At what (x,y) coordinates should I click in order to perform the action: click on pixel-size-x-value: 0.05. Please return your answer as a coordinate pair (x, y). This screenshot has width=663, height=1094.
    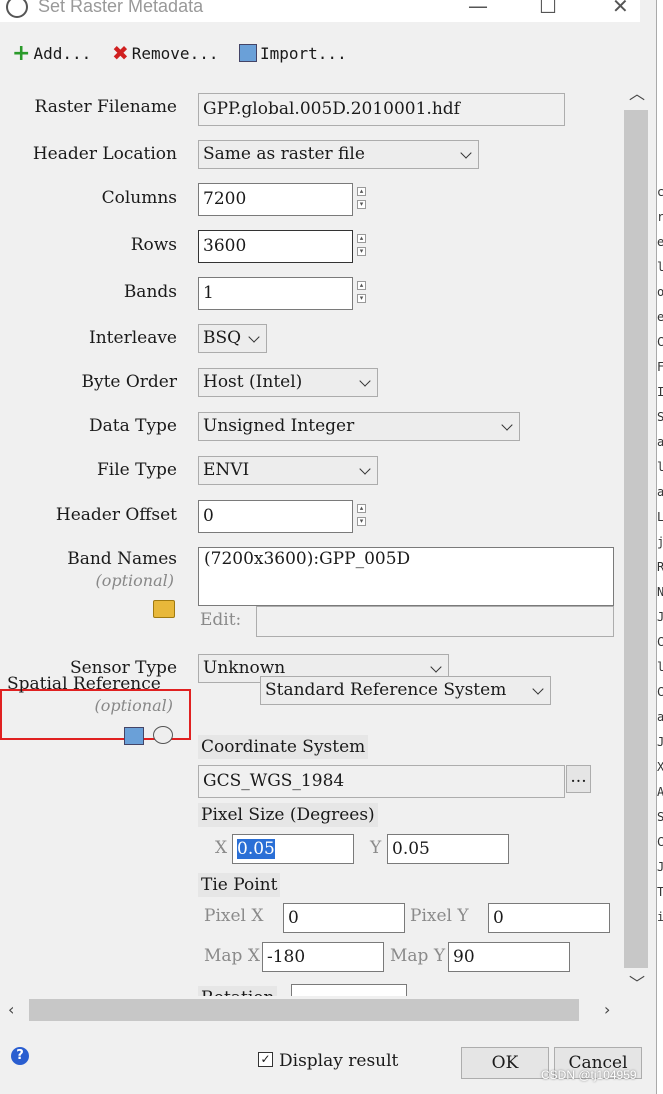
    Looking at the image, I should click on (256, 849).